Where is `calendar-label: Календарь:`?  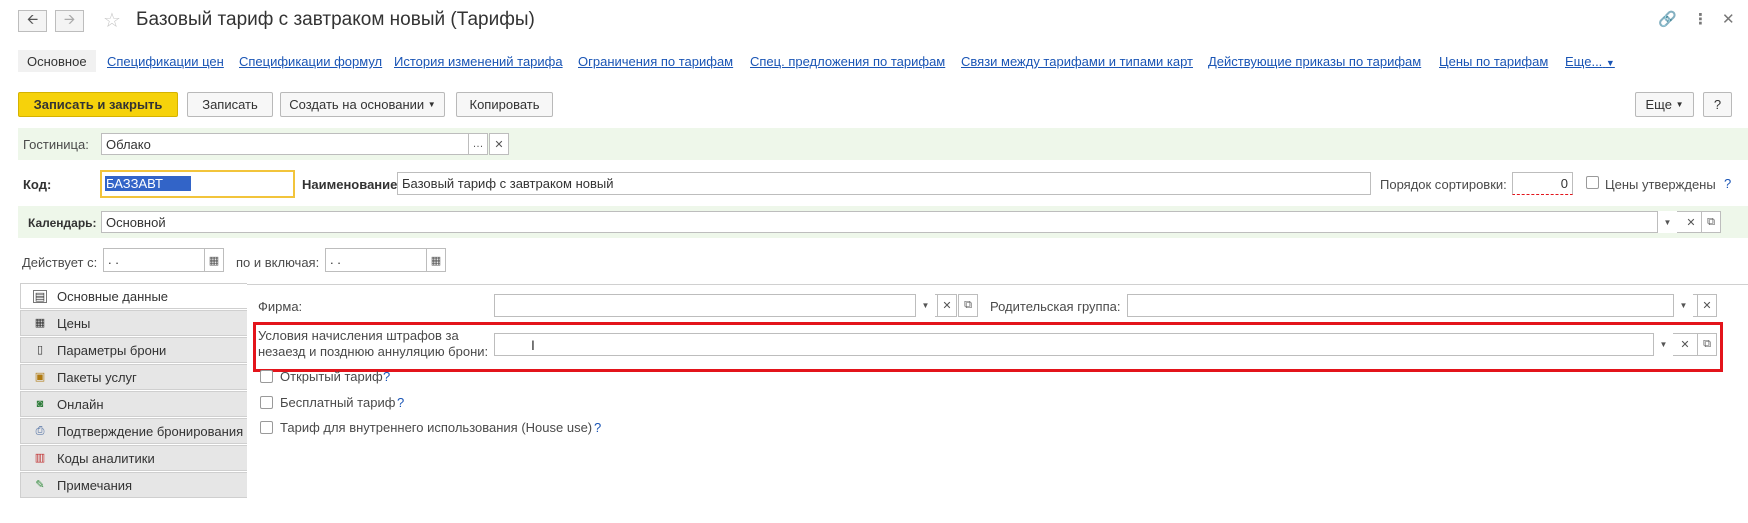 calendar-label: Календарь: is located at coordinates (62, 223).